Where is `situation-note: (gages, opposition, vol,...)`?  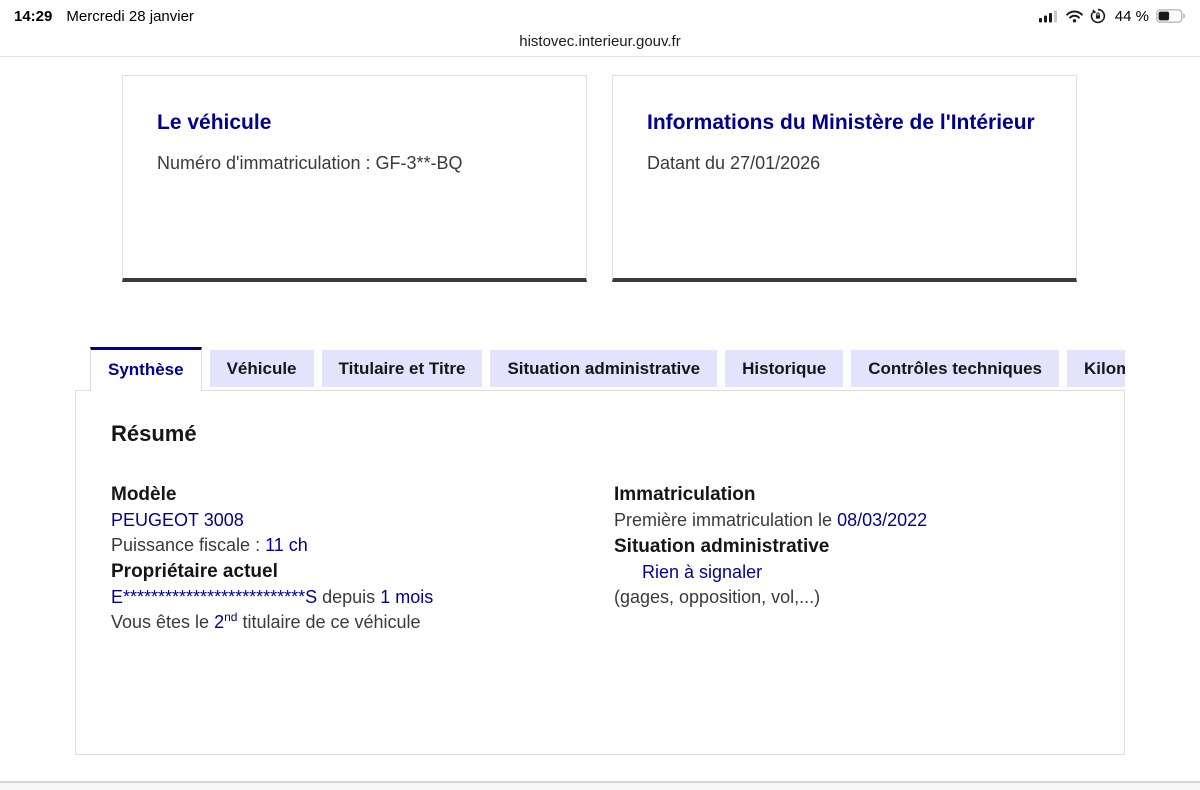 situation-note: (gages, opposition, vol,...) is located at coordinates (717, 597).